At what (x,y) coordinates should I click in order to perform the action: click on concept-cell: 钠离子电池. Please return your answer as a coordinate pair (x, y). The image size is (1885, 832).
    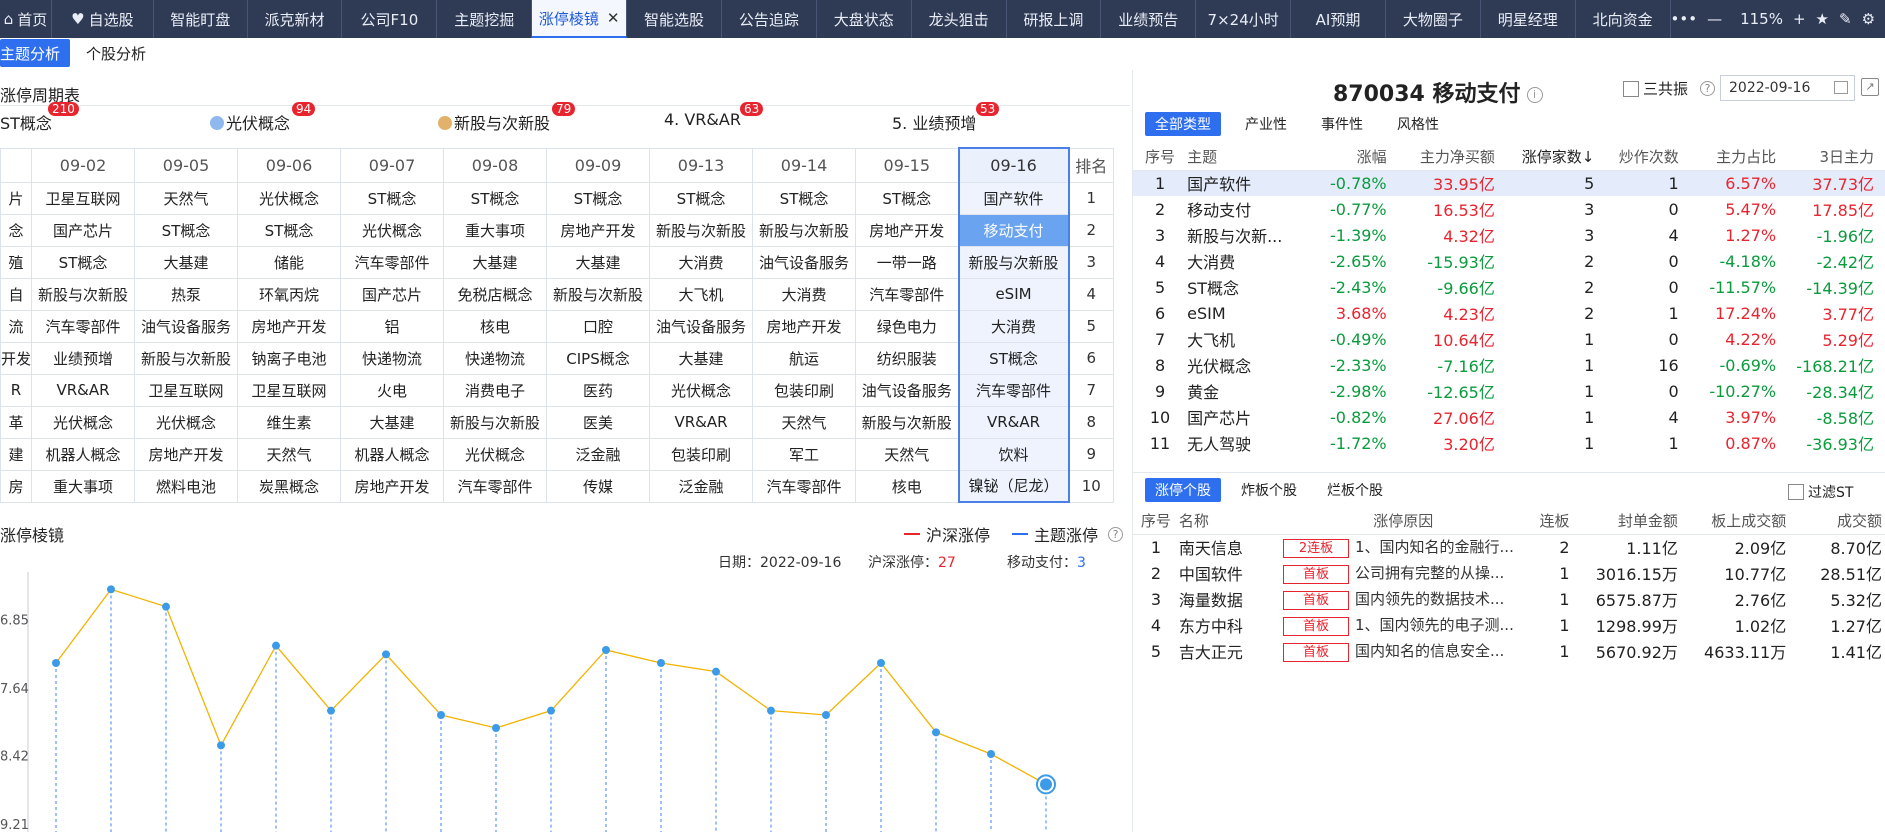
    Looking at the image, I should click on (289, 358).